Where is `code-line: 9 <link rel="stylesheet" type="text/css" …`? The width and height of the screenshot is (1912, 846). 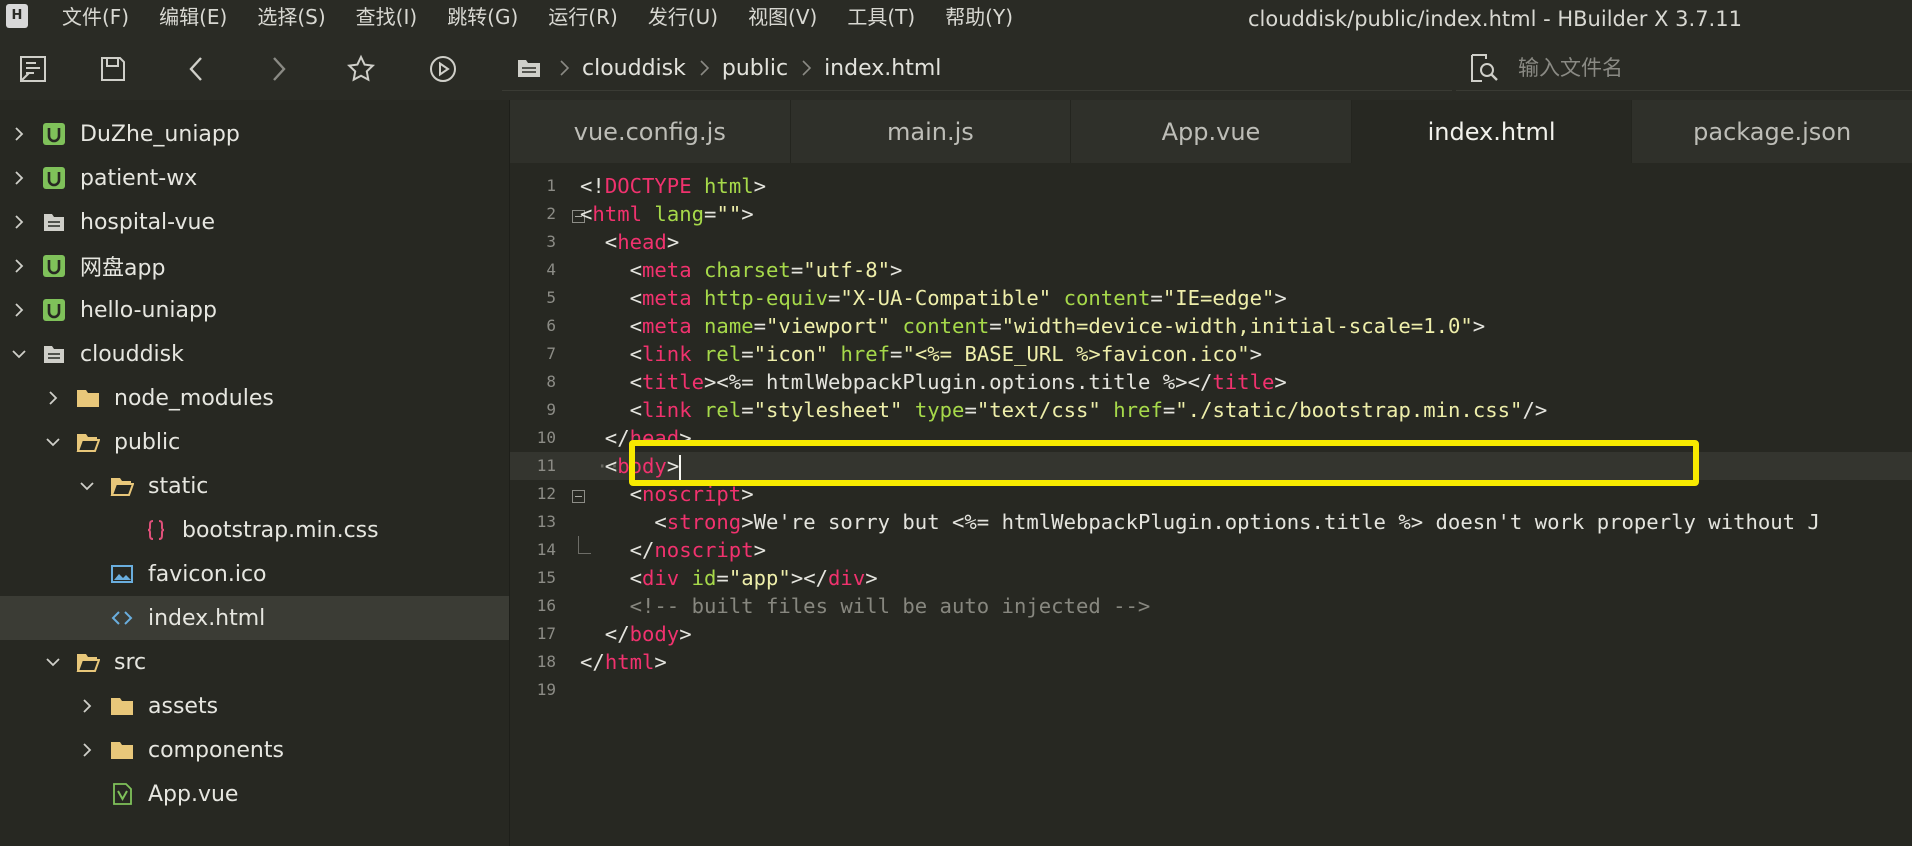 code-line: 9 <link rel="stylesheet" type="text/css" … is located at coordinates (1211, 410).